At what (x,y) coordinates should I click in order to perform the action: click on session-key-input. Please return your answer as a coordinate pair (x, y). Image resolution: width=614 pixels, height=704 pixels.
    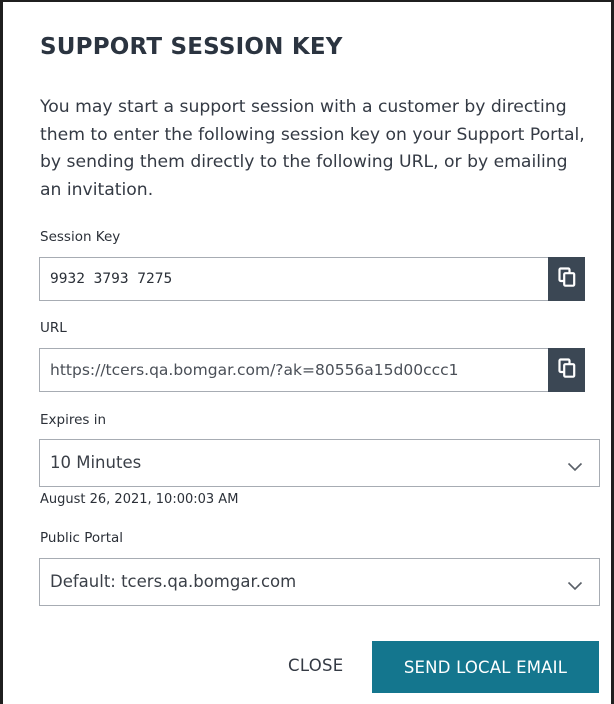
    Looking at the image, I should click on (294, 279).